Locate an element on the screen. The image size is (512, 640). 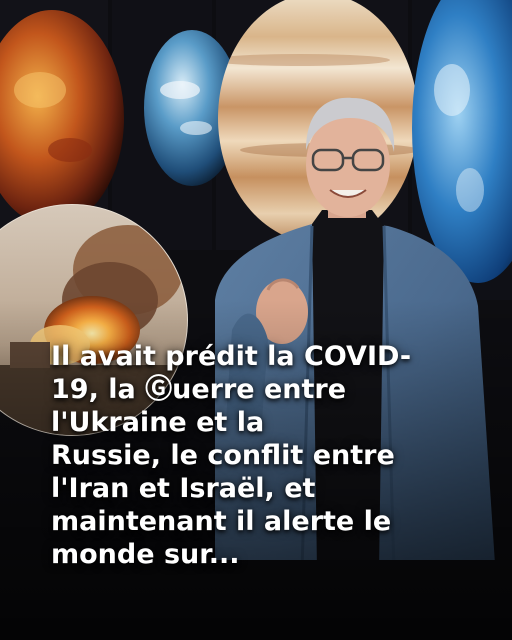
caption-line: maintenant il alerte le is located at coordinates (221, 521).